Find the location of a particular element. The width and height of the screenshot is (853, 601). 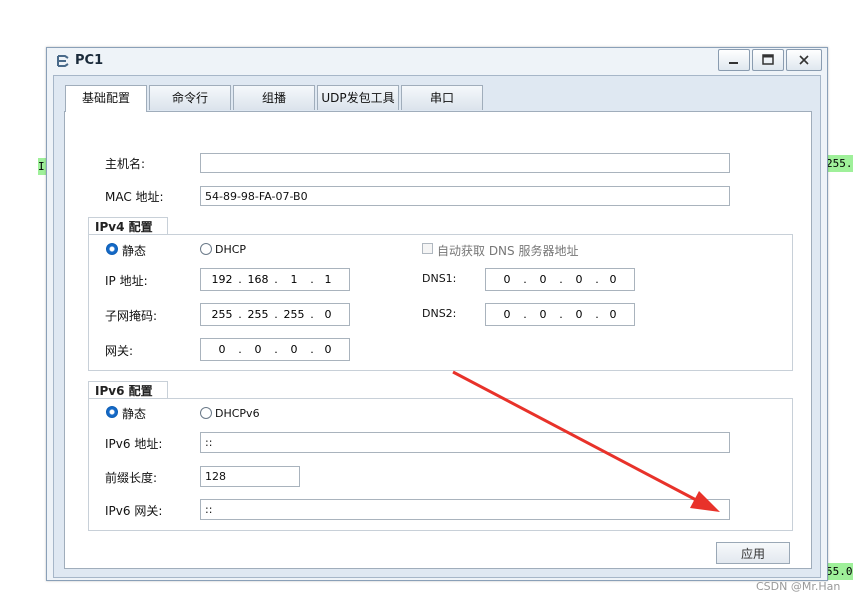

mac-label: MAC 地址: is located at coordinates (134, 197).